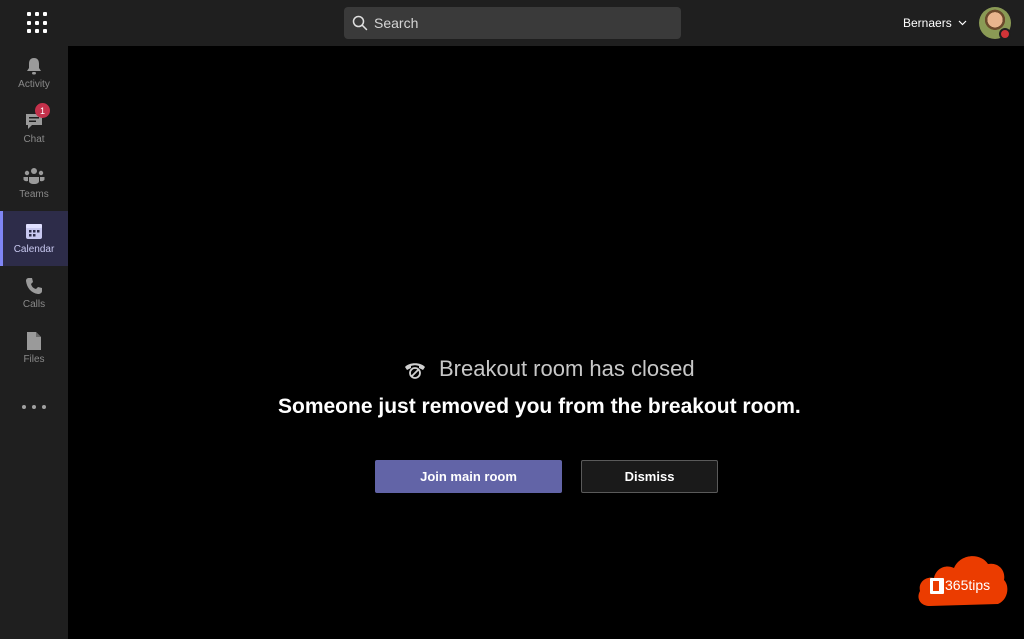  What do you see at coordinates (567, 368) in the screenshot?
I see `heading-text: Breakout room has closed` at bounding box center [567, 368].